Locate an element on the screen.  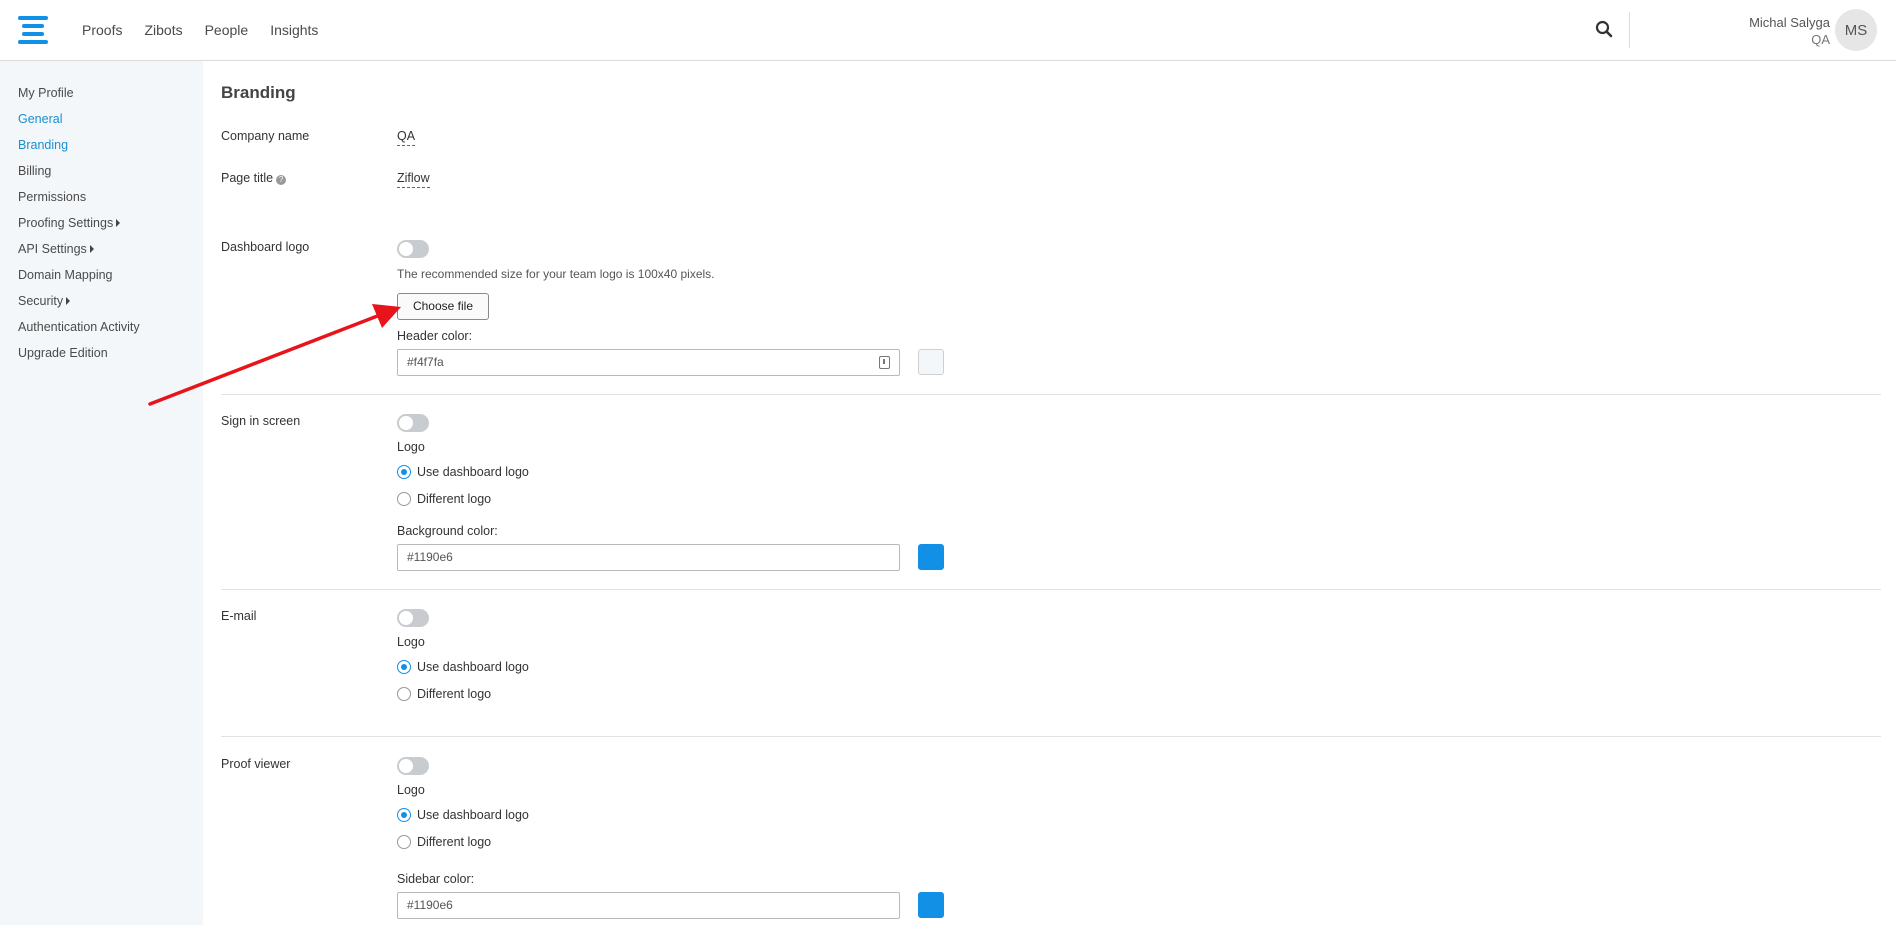
main-nav: Proofs Zibots People Insights is located at coordinates (200, 30).